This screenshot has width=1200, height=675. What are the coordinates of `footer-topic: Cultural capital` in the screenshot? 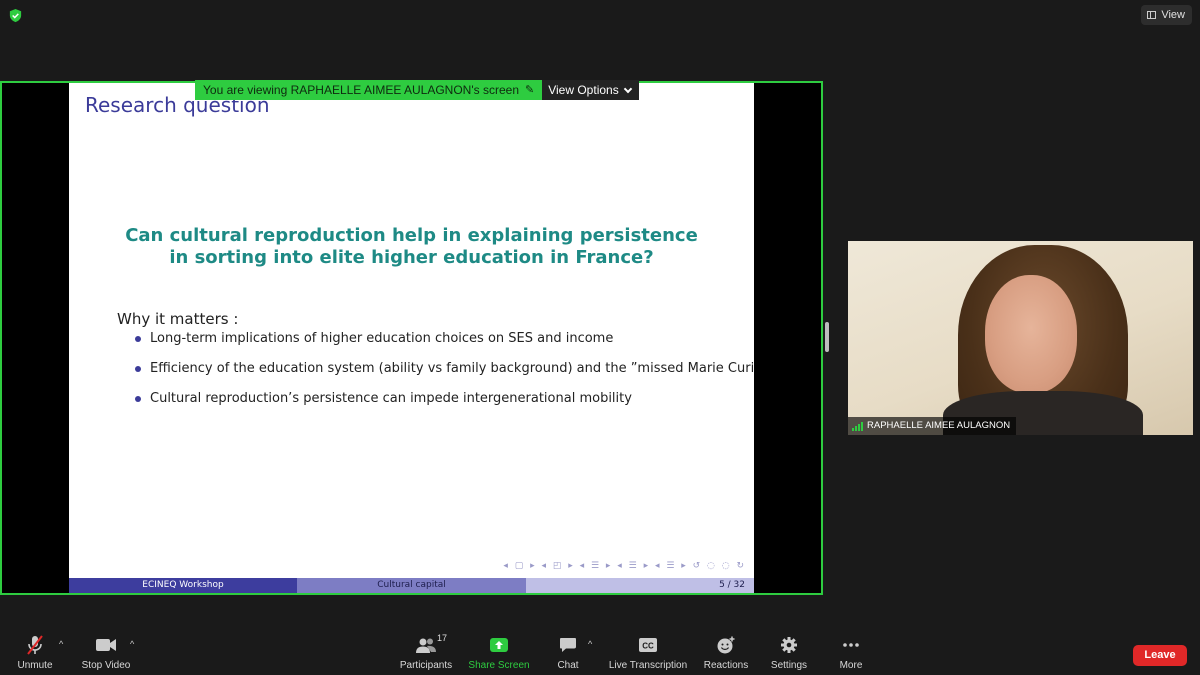 It's located at (411, 585).